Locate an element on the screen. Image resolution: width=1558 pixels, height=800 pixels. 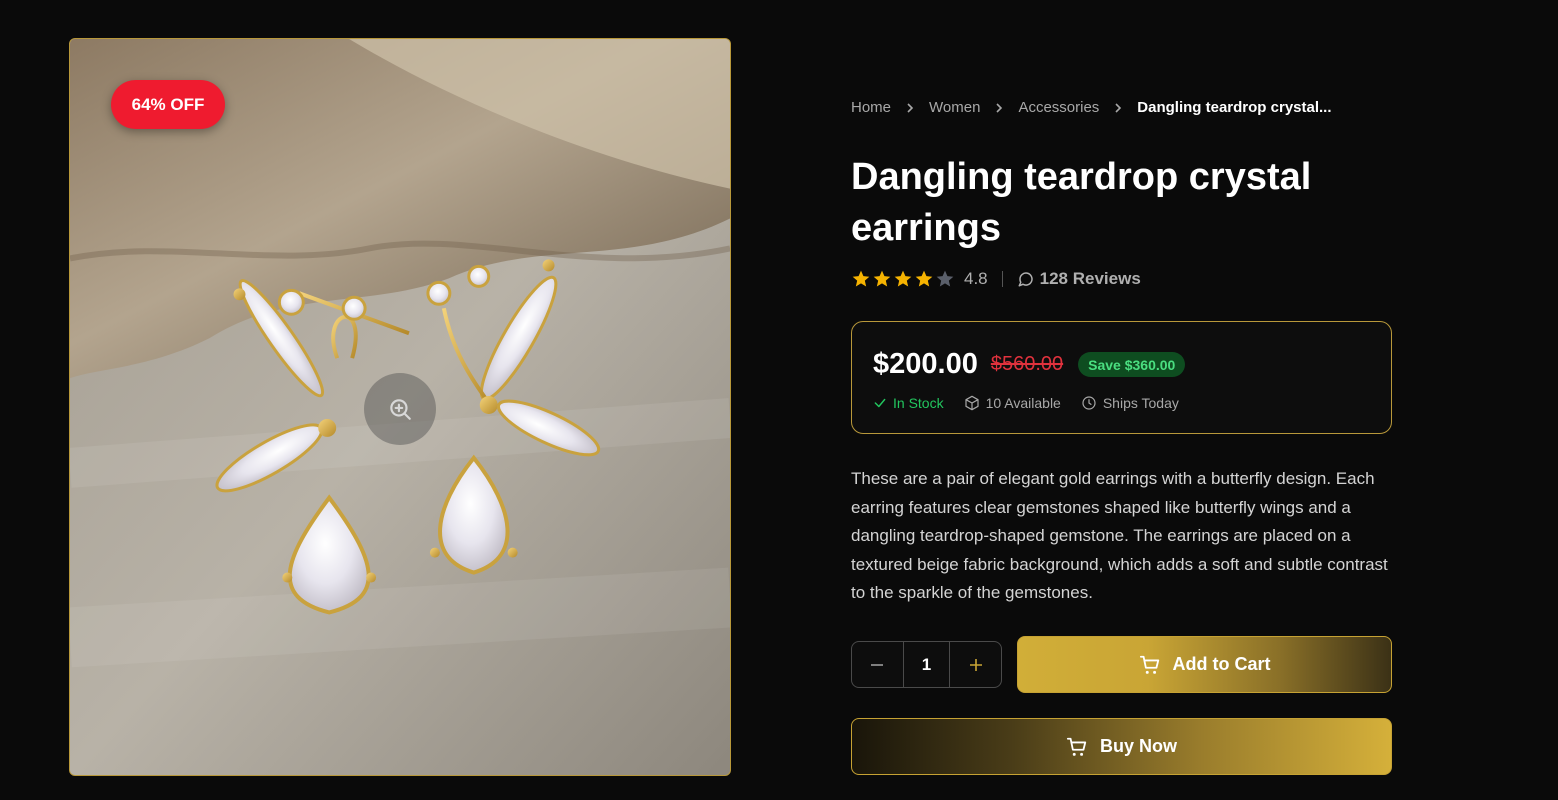
quantity-stepper: 1 is located at coordinates (926, 664).